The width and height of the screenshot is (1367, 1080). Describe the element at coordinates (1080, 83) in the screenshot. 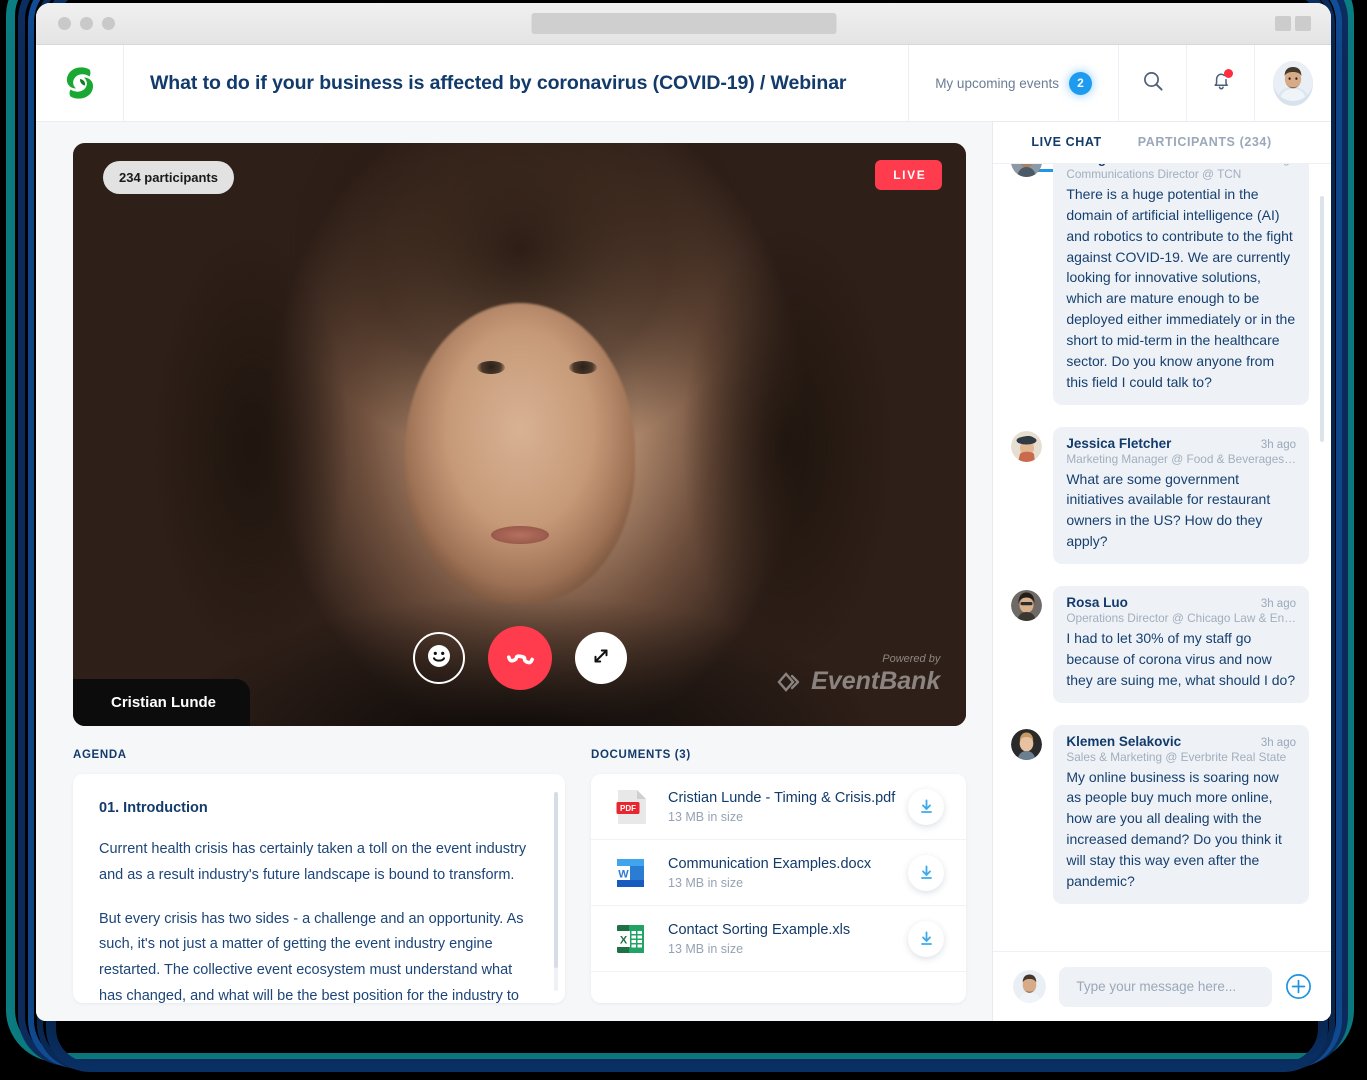

I see `upcoming-events-count-badge: 2` at that location.